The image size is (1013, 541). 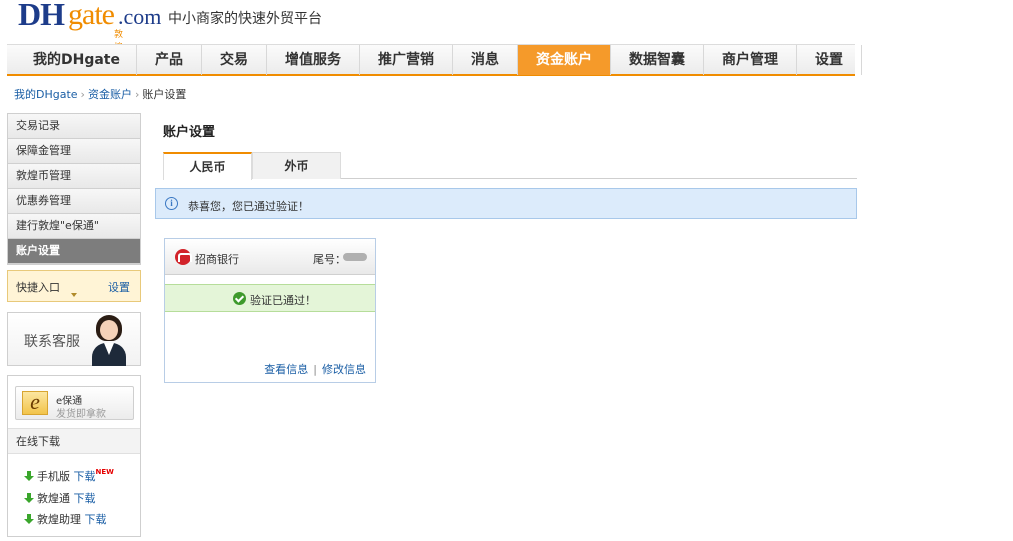 I want to click on download-name: 敦煌助理, so click(x=59, y=519).